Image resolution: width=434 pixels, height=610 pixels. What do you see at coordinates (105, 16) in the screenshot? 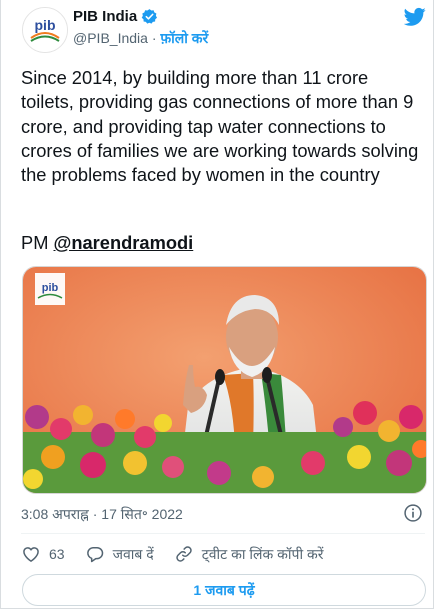
I see `account-name: PIB India` at bounding box center [105, 16].